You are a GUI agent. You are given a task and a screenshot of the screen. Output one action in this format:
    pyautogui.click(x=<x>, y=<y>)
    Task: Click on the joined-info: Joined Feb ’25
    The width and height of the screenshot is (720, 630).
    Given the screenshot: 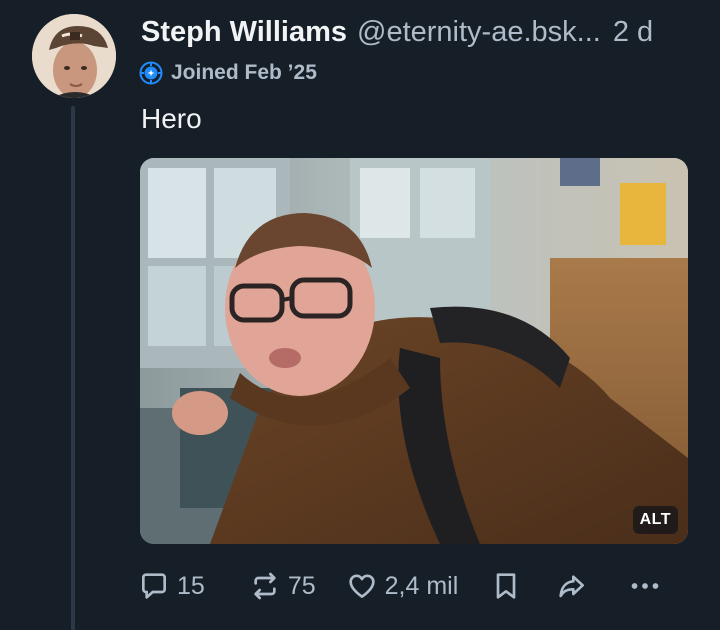 What is the action you would take?
    pyautogui.click(x=228, y=73)
    